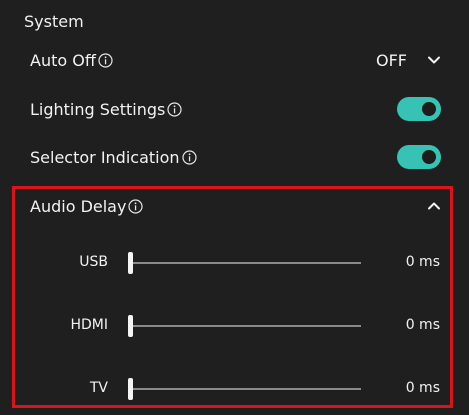 The width and height of the screenshot is (469, 415). What do you see at coordinates (93, 262) in the screenshot?
I see `usb-slider-label: USB` at bounding box center [93, 262].